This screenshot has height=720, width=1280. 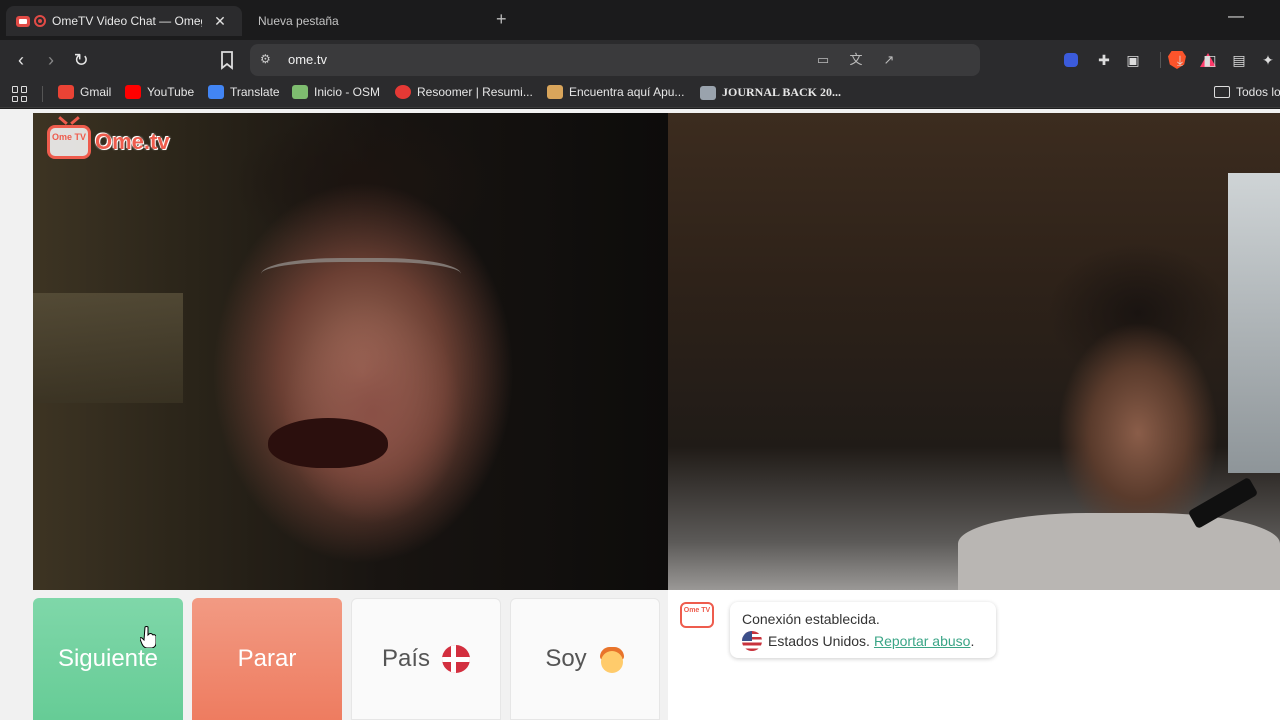 I want to click on bookmark-label: YouTube, so click(x=171, y=92).